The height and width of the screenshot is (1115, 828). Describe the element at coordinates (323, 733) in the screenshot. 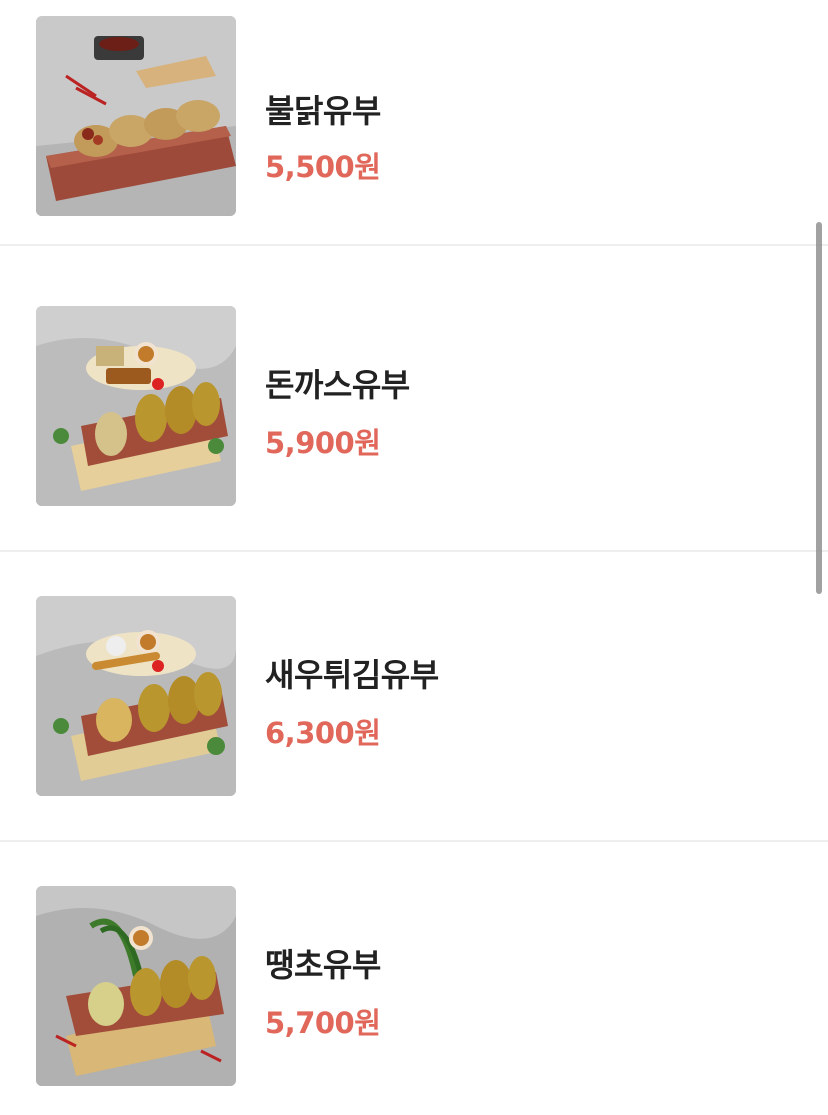

I see `menu-item-price: 6,300원` at that location.